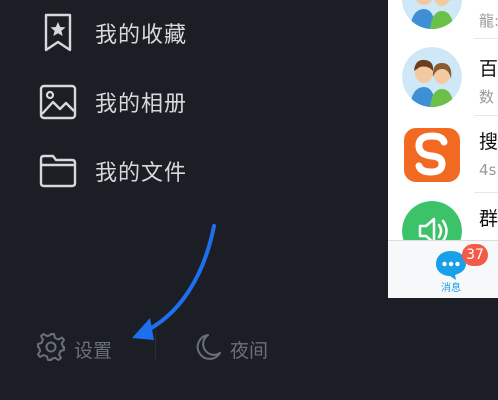 The width and height of the screenshot is (498, 400). What do you see at coordinates (488, 170) in the screenshot?
I see `chat-subtitle: 4s` at bounding box center [488, 170].